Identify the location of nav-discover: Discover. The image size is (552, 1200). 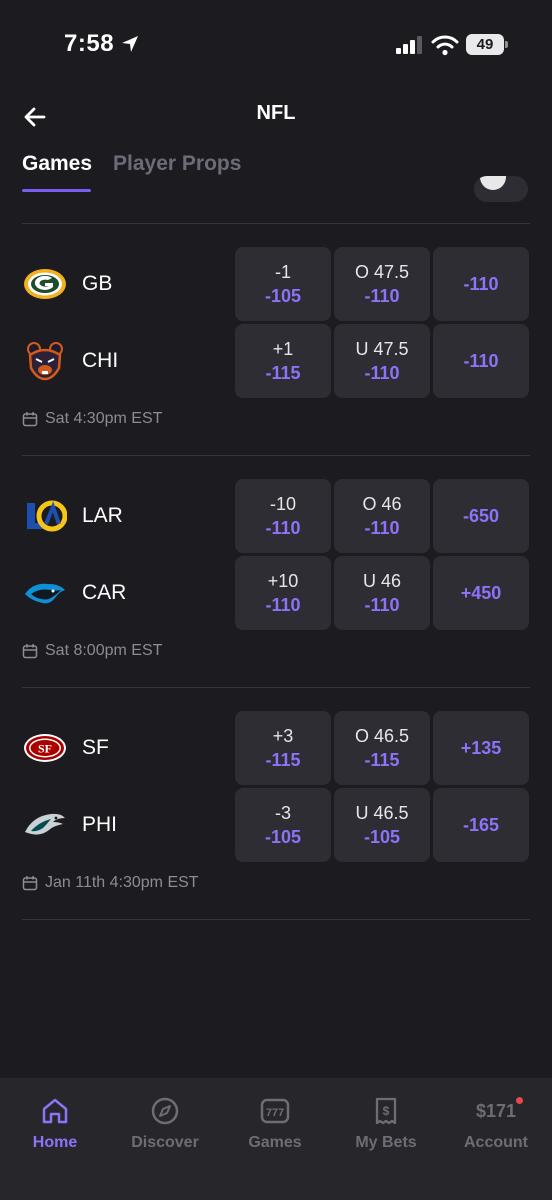
(165, 1124).